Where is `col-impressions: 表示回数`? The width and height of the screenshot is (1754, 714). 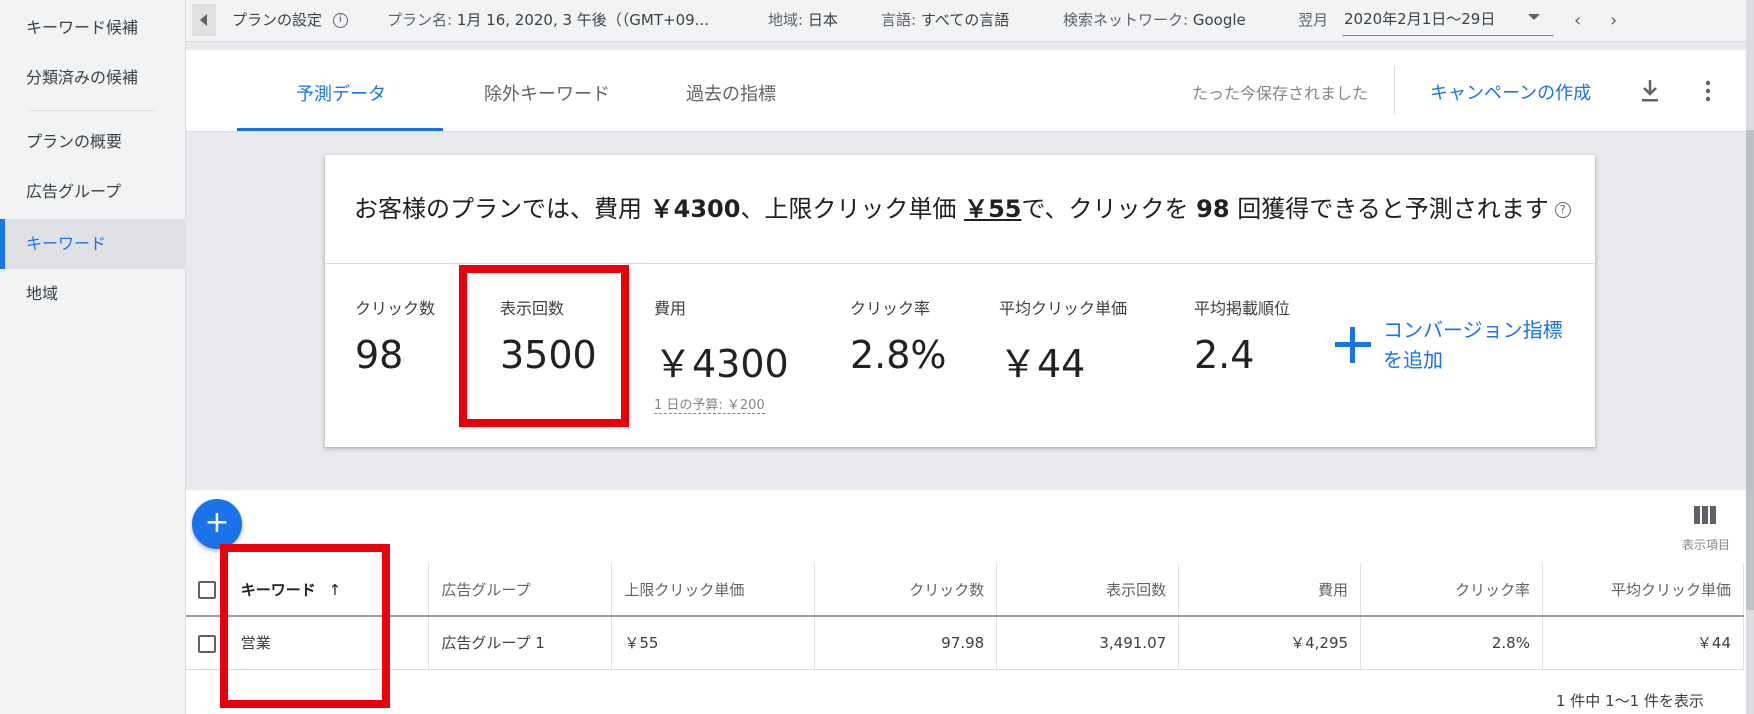 col-impressions: 表示回数 is located at coordinates (1088, 590).